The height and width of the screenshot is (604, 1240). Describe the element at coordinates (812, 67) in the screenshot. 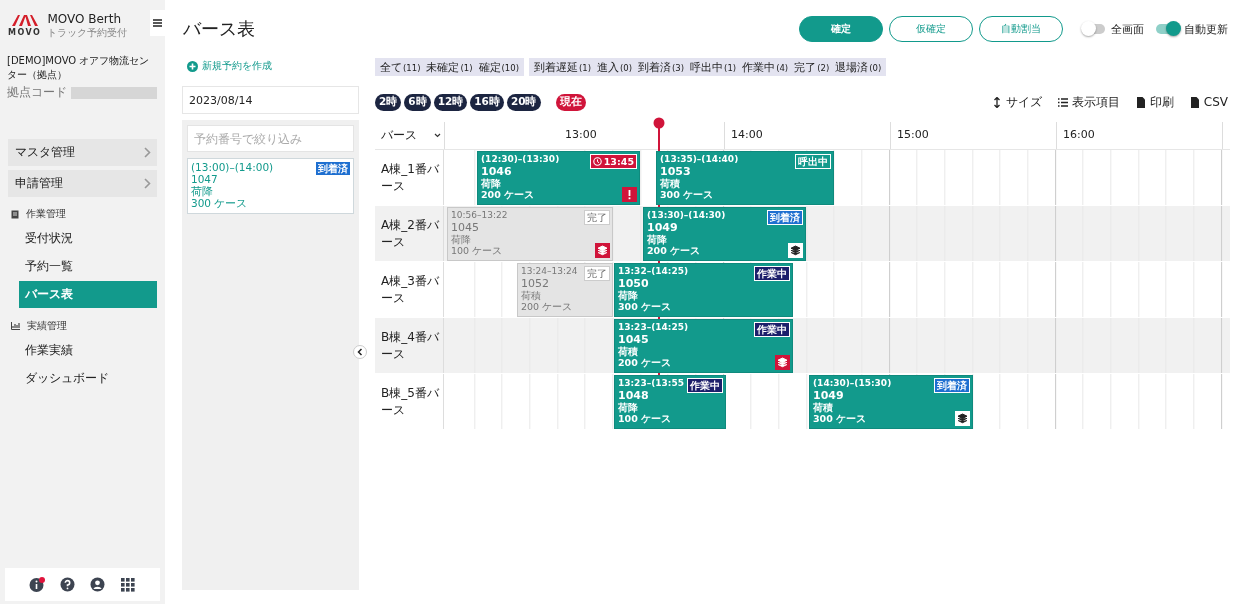

I see `filter-tab: 完了(2)` at that location.